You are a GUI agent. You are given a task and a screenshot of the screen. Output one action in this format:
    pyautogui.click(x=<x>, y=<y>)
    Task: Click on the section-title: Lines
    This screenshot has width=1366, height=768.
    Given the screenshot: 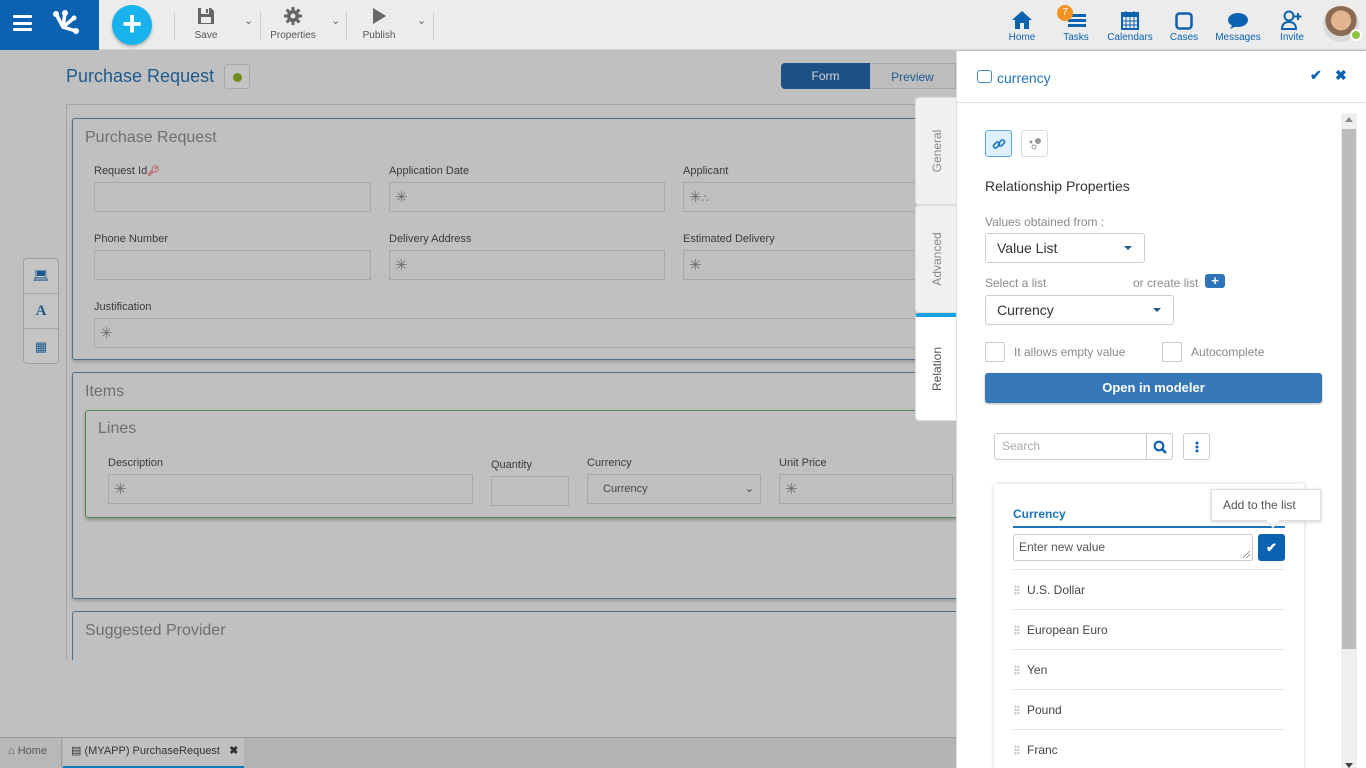 What is the action you would take?
    pyautogui.click(x=117, y=428)
    